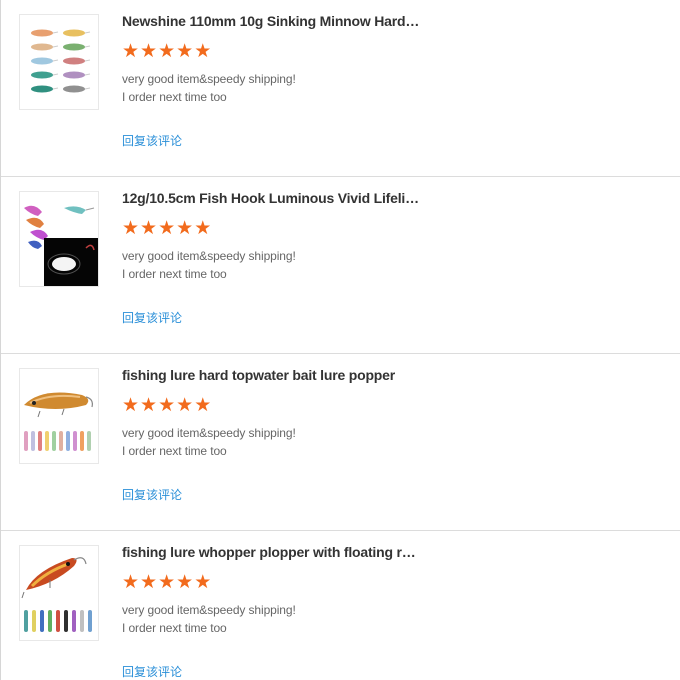 This screenshot has width=680, height=680. Describe the element at coordinates (59, 239) in the screenshot. I see `squid-jig-photo` at that location.